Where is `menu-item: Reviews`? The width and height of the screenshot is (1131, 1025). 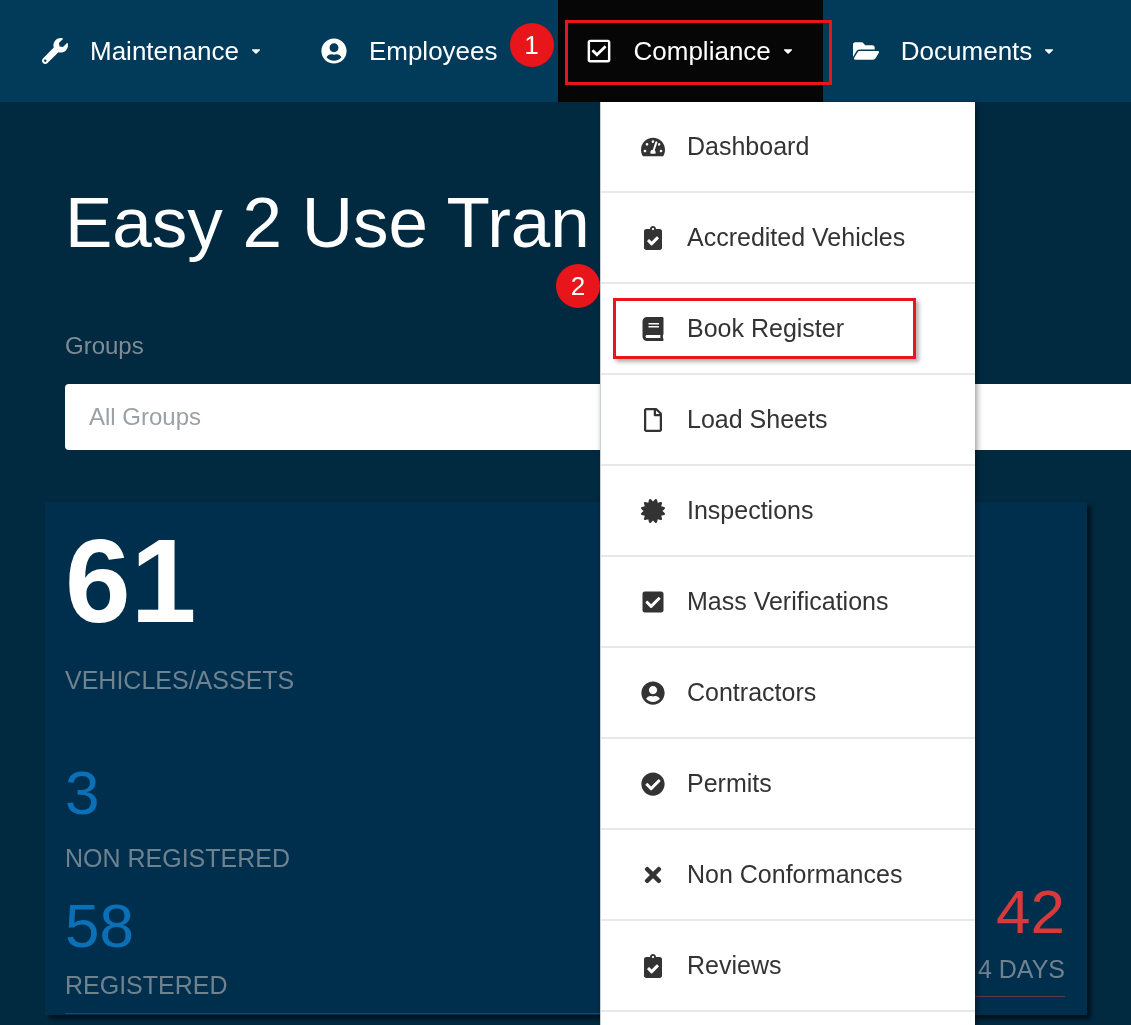
menu-item: Reviews is located at coordinates (691, 965).